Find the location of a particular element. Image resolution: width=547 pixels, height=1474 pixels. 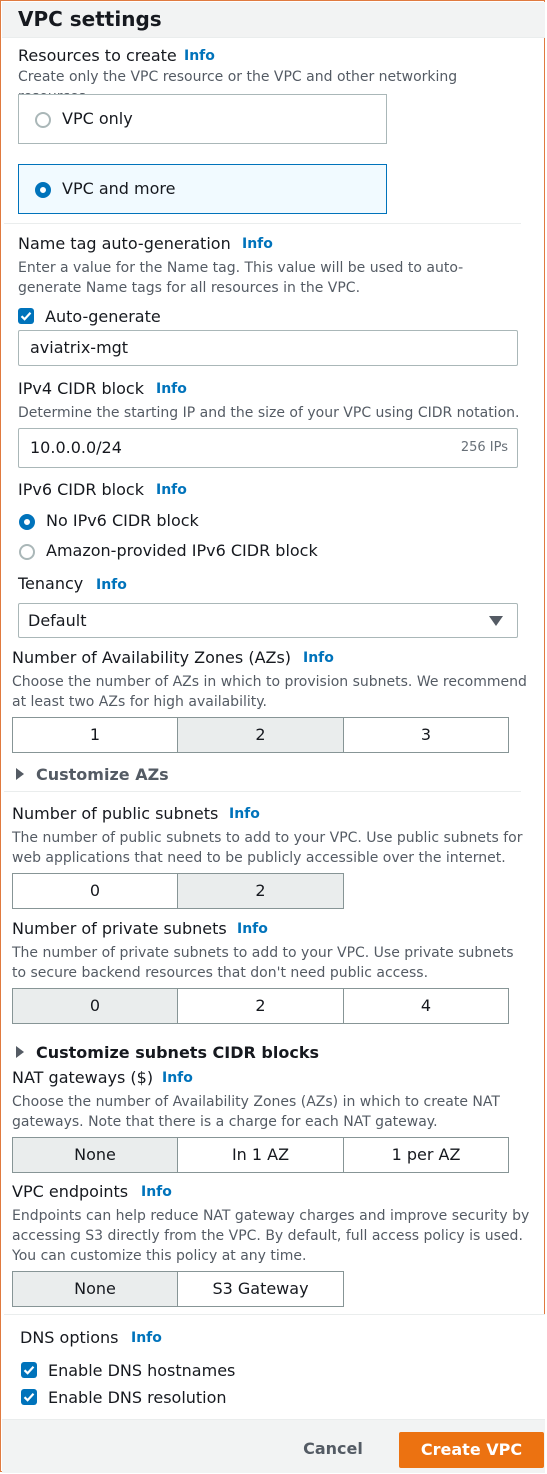

private-subnets-label: Number of private subnets is located at coordinates (119, 928).